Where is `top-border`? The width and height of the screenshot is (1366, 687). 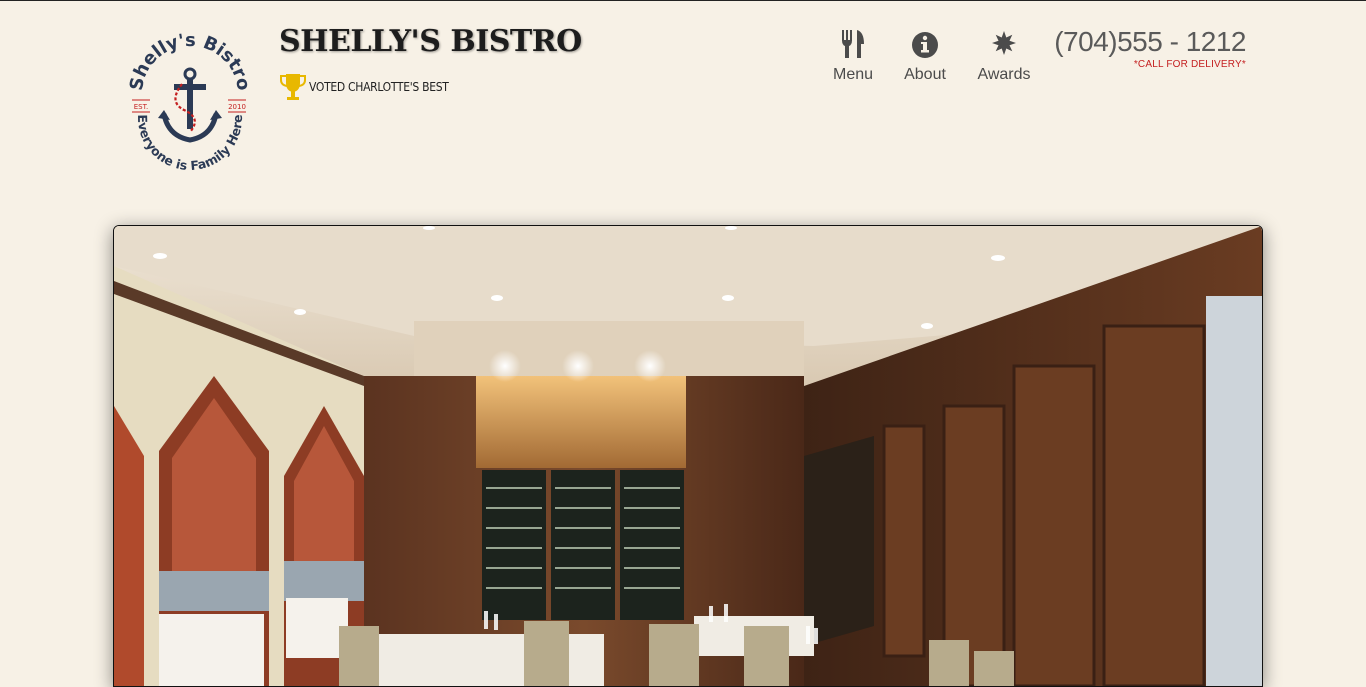
top-border is located at coordinates (683, 0).